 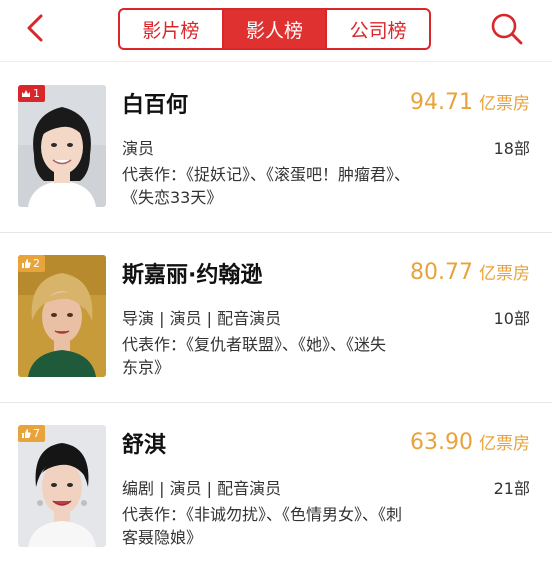 I want to click on avatar: 1, so click(x=62, y=146).